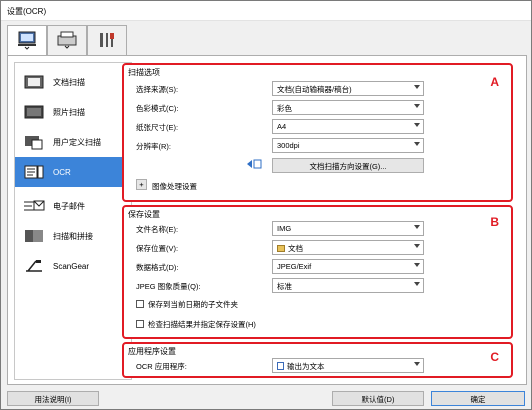 This screenshot has height=410, width=532. I want to click on tab-scan-from-panel, so click(67, 40).